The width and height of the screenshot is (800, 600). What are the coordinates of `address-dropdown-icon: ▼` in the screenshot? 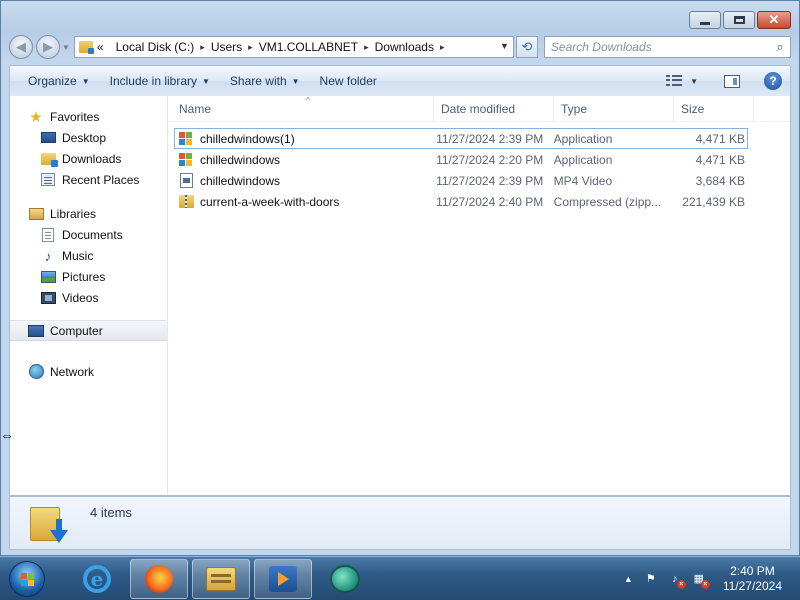 It's located at (504, 46).